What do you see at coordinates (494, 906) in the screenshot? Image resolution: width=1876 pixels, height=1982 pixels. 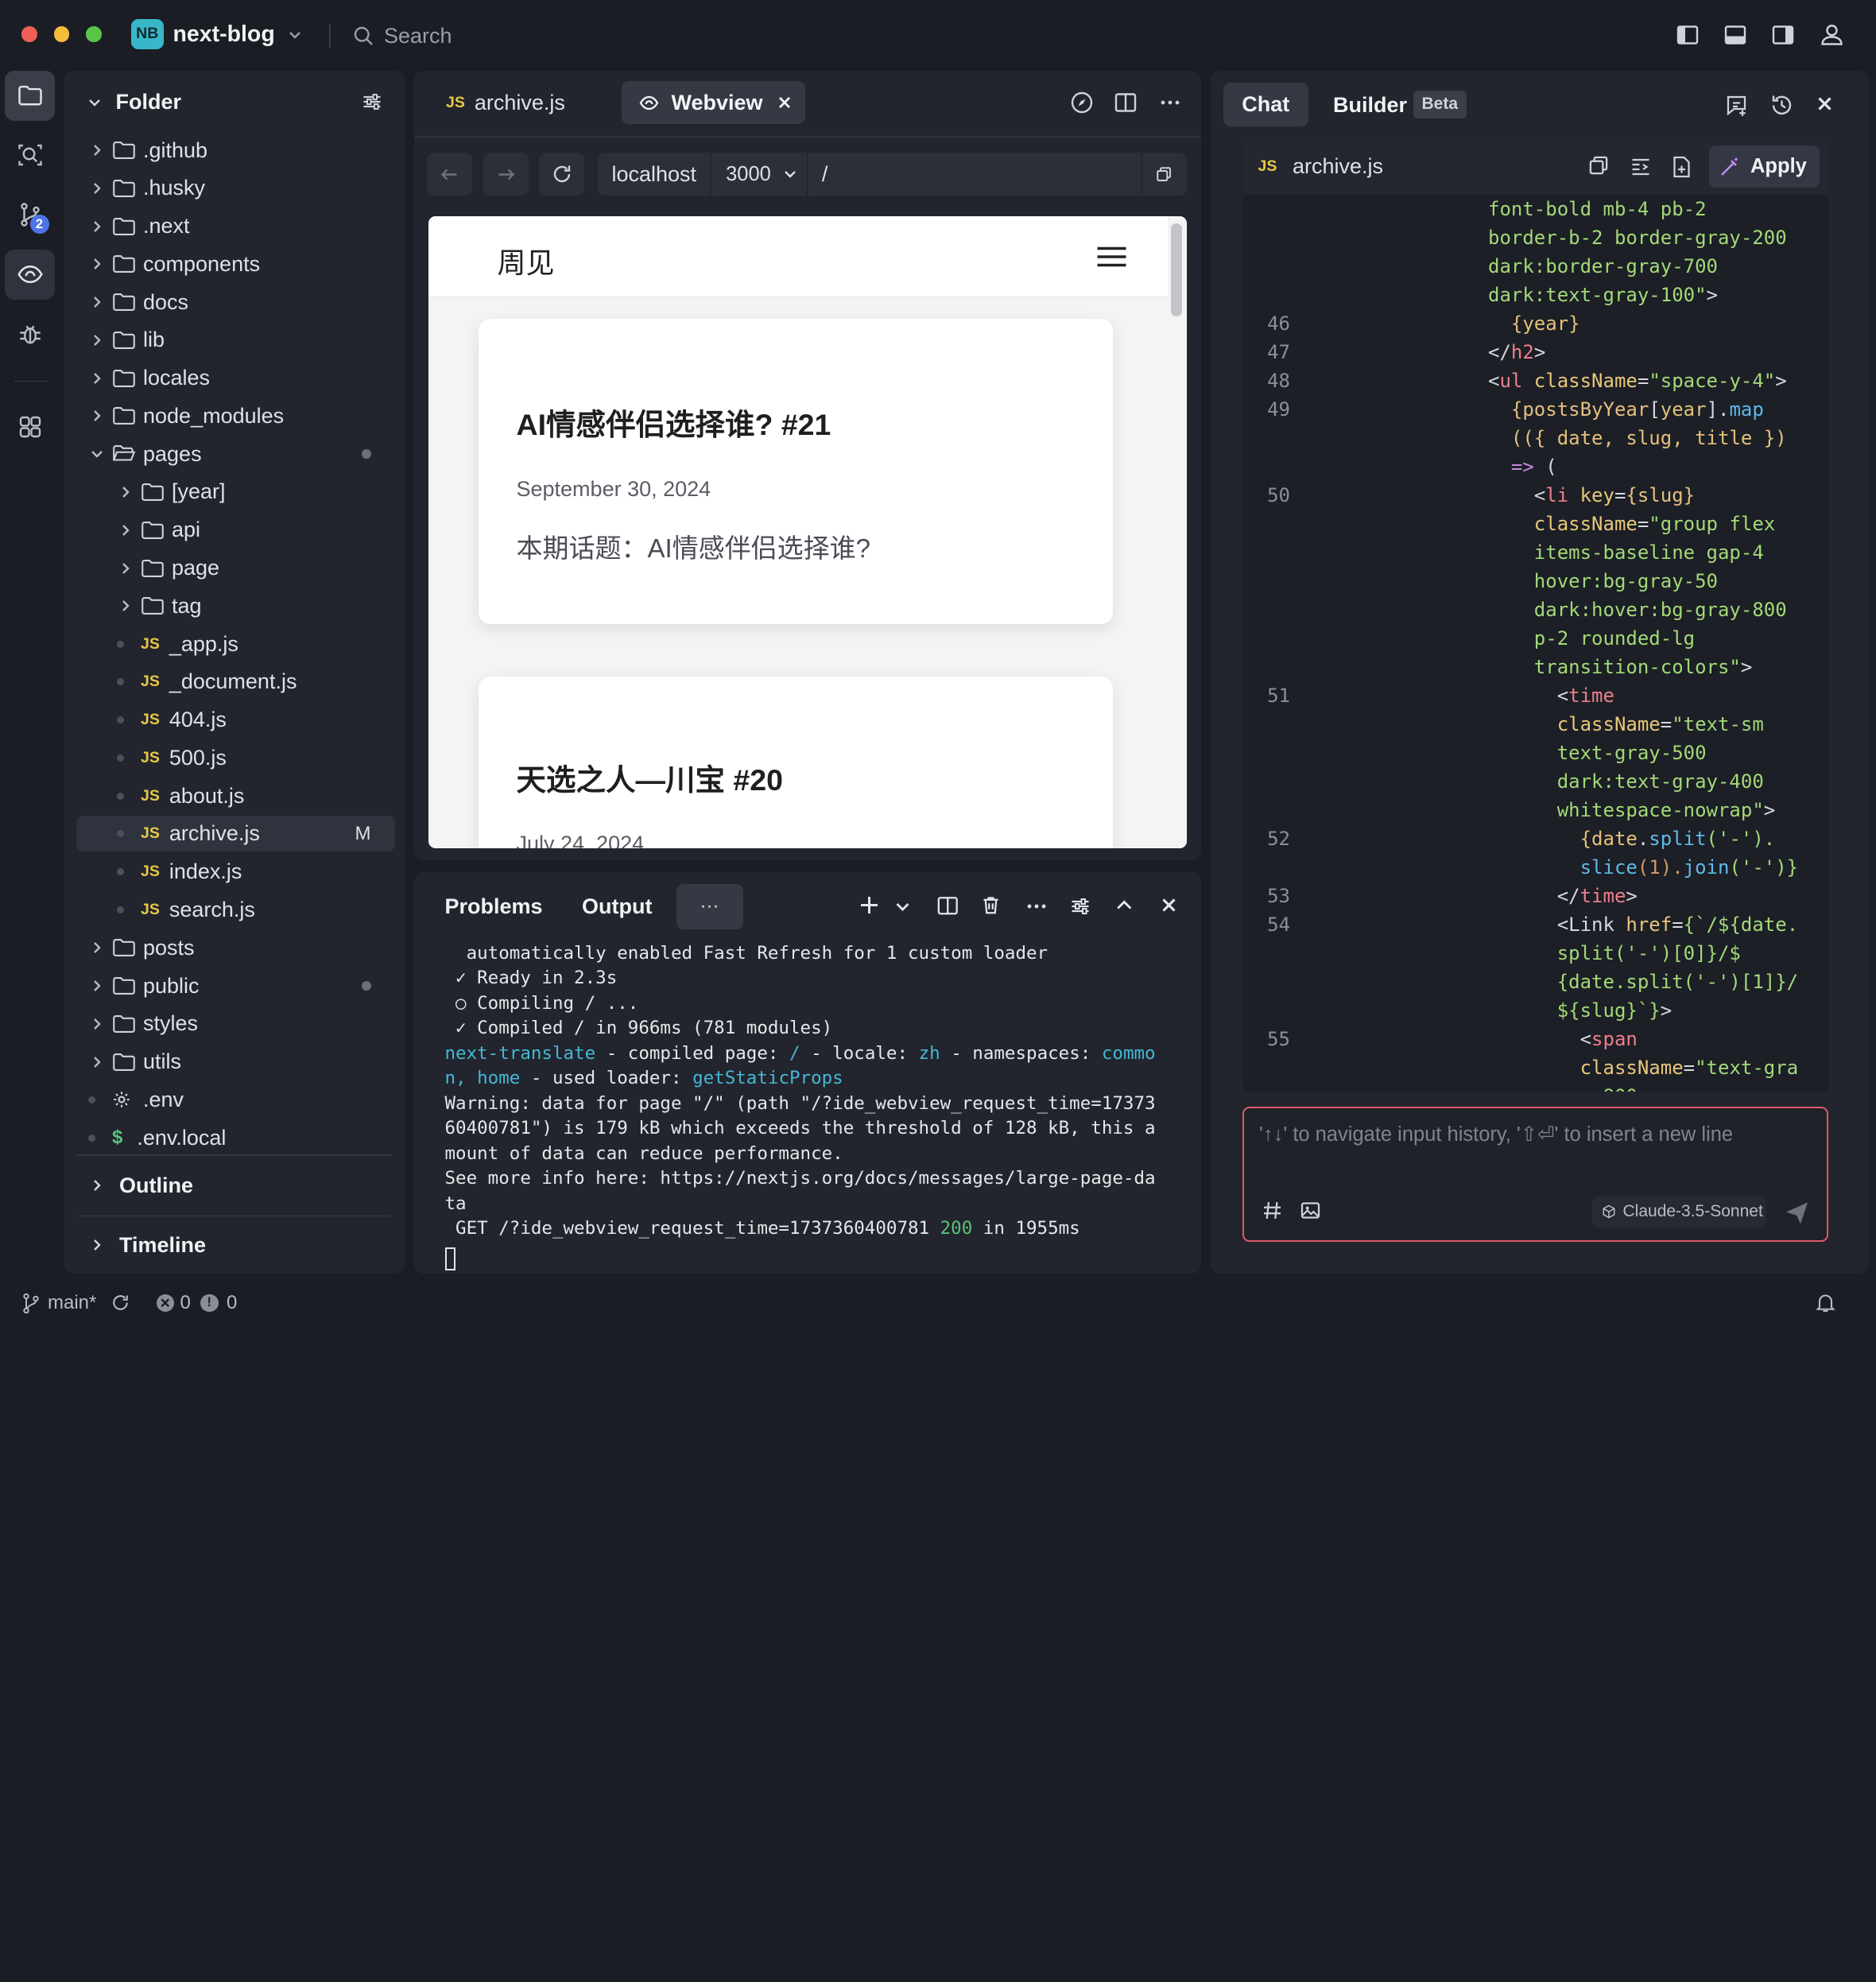 I see `tab-problems: Problems` at bounding box center [494, 906].